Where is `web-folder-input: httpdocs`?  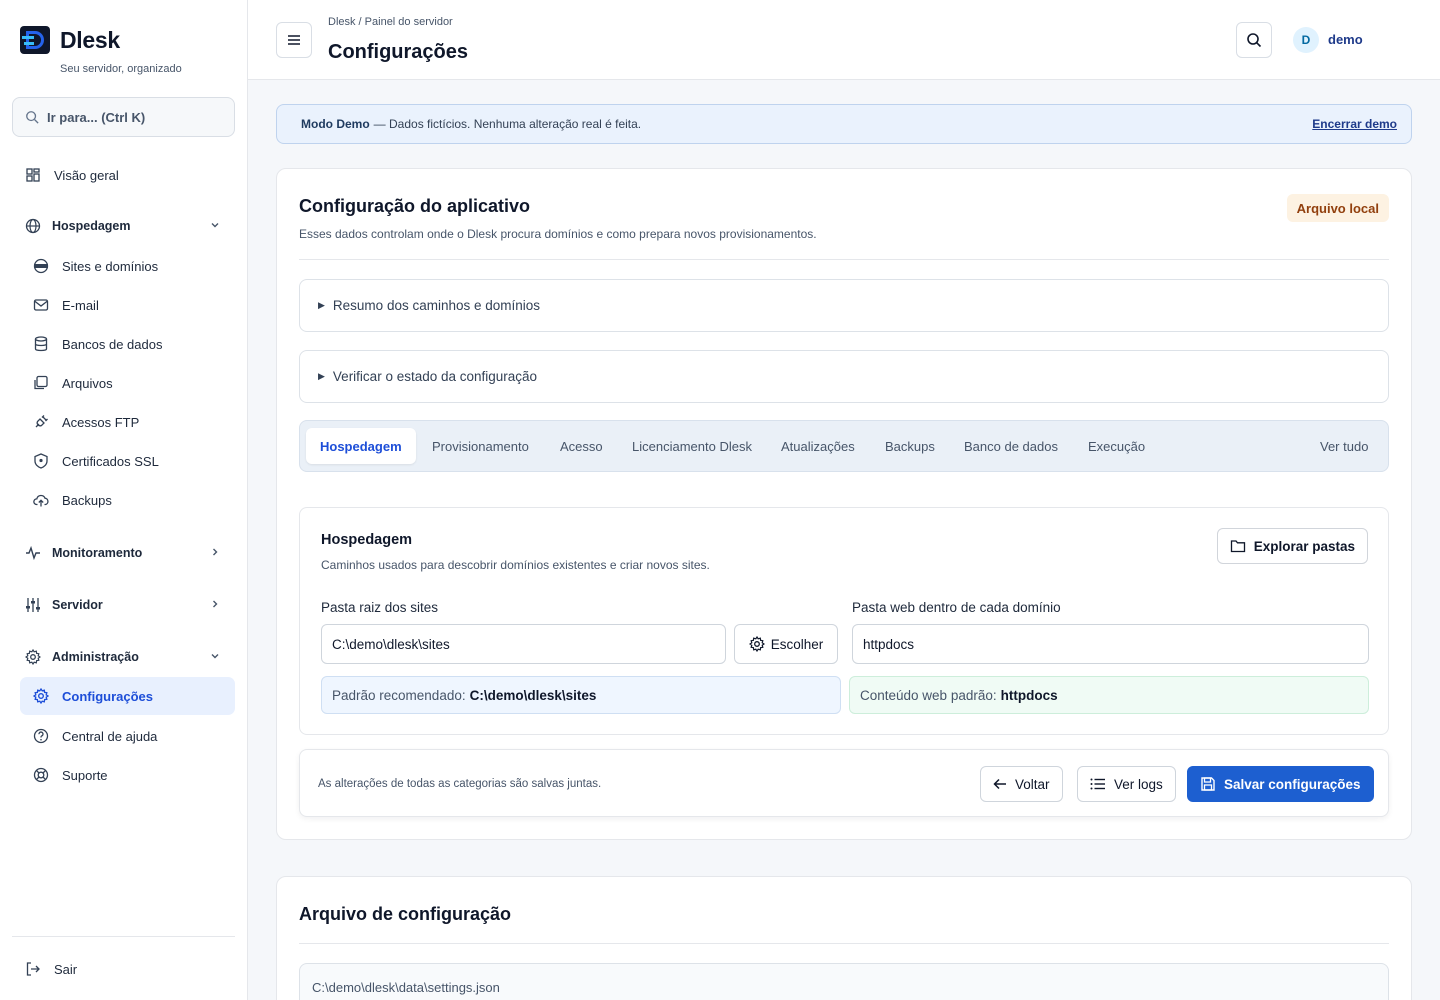 web-folder-input: httpdocs is located at coordinates (1110, 644).